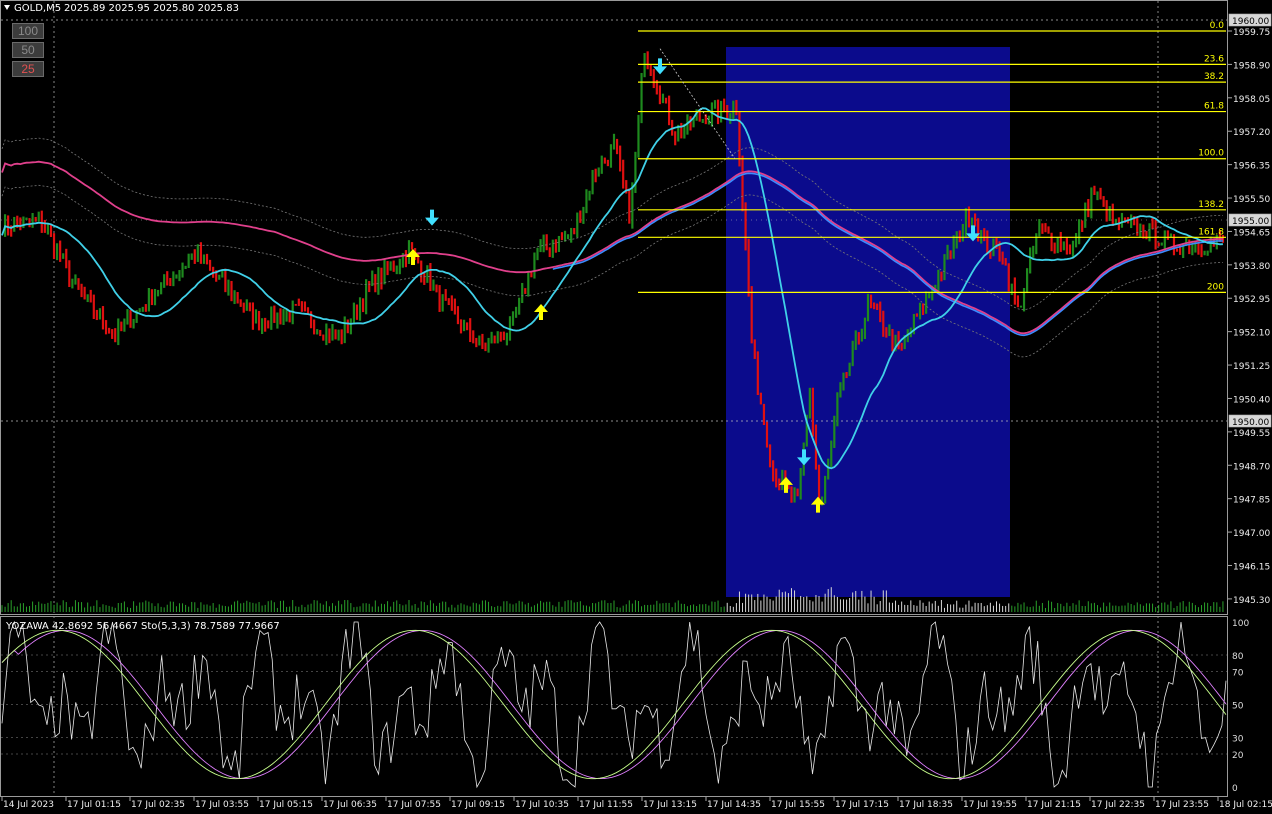 This screenshot has width=1272, height=814. Describe the element at coordinates (1251, 534) in the screenshot. I see `price-tick-label: 1947.00` at that location.